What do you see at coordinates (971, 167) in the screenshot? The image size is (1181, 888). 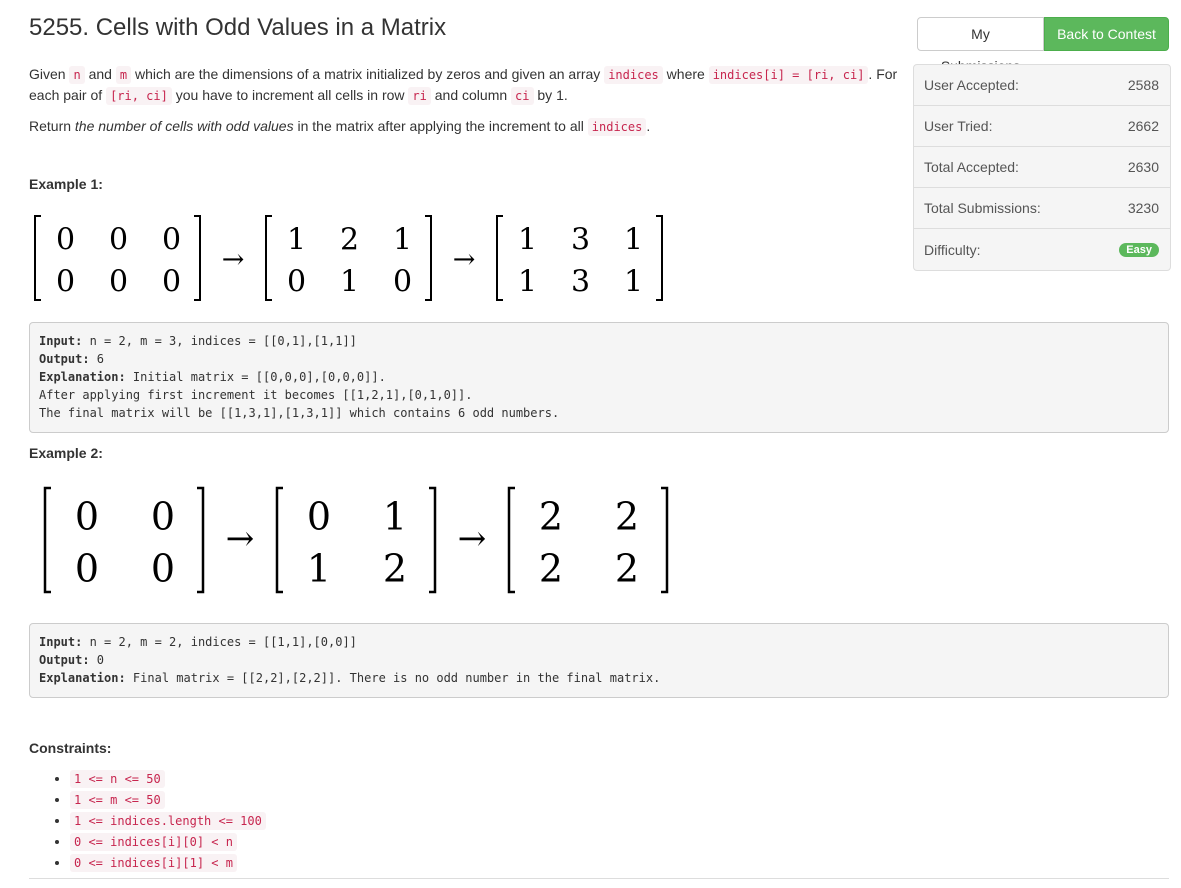 I see `stat-label: Total Accepted:` at bounding box center [971, 167].